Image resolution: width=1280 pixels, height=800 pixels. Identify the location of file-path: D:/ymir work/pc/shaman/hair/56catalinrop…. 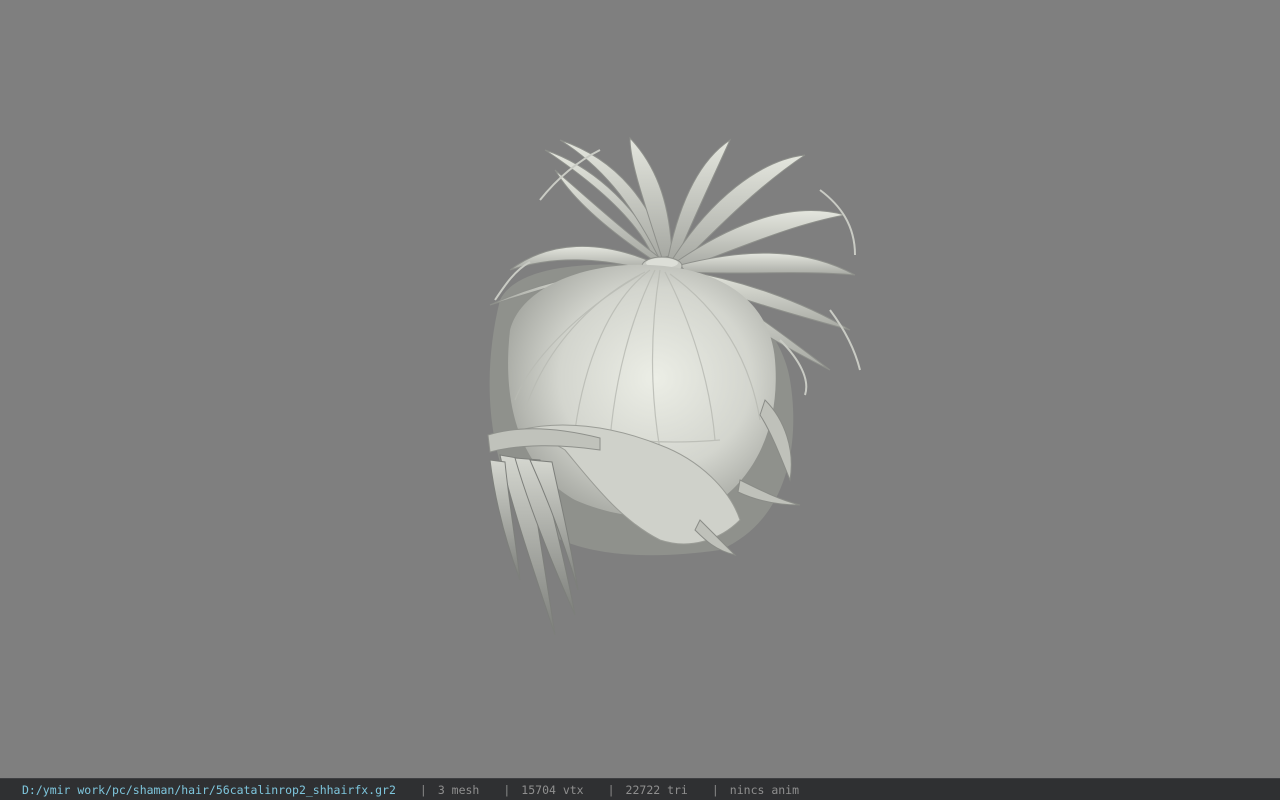
(209, 789).